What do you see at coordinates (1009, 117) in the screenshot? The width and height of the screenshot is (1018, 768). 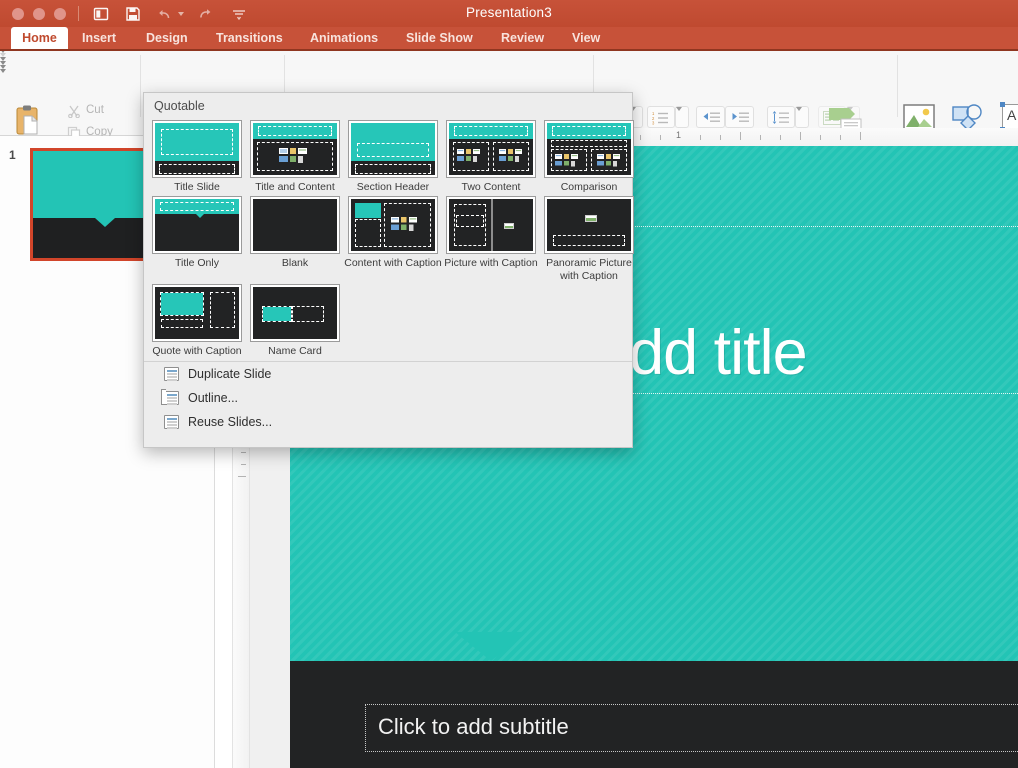 I see `text-box-icon: A` at bounding box center [1009, 117].